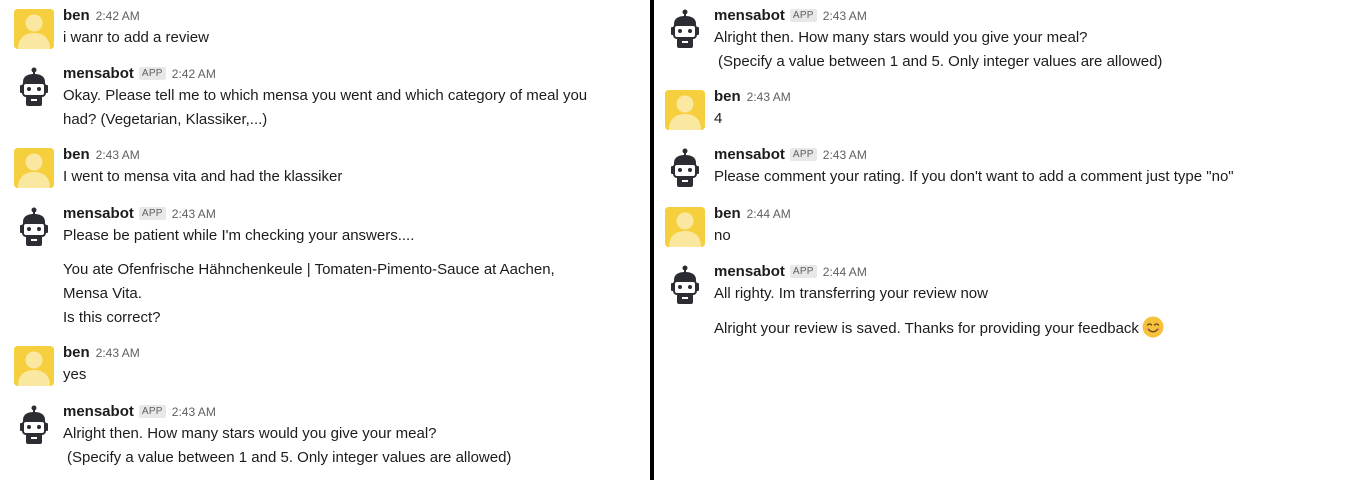 The height and width of the screenshot is (480, 1369). I want to click on smiling-face-emoji-icon, so click(1153, 327).